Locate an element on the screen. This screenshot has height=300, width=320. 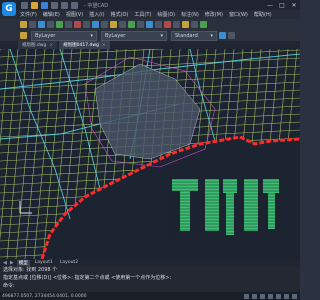
osnap-icon is located at coordinates (278, 296).